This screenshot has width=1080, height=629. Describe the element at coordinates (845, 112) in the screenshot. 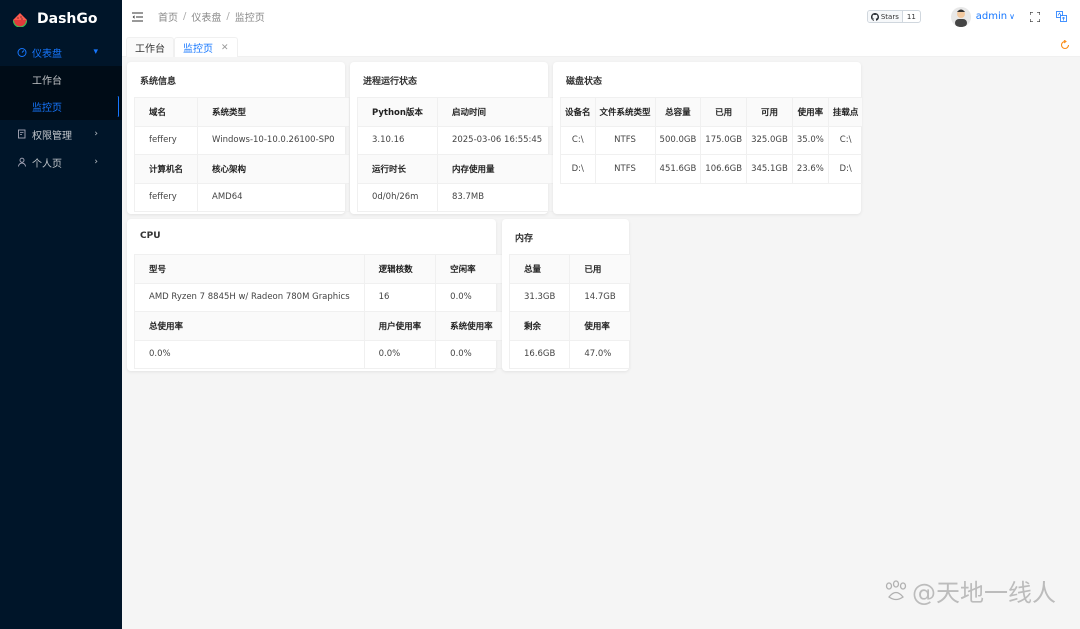

I see `column-header: 挂载点` at that location.